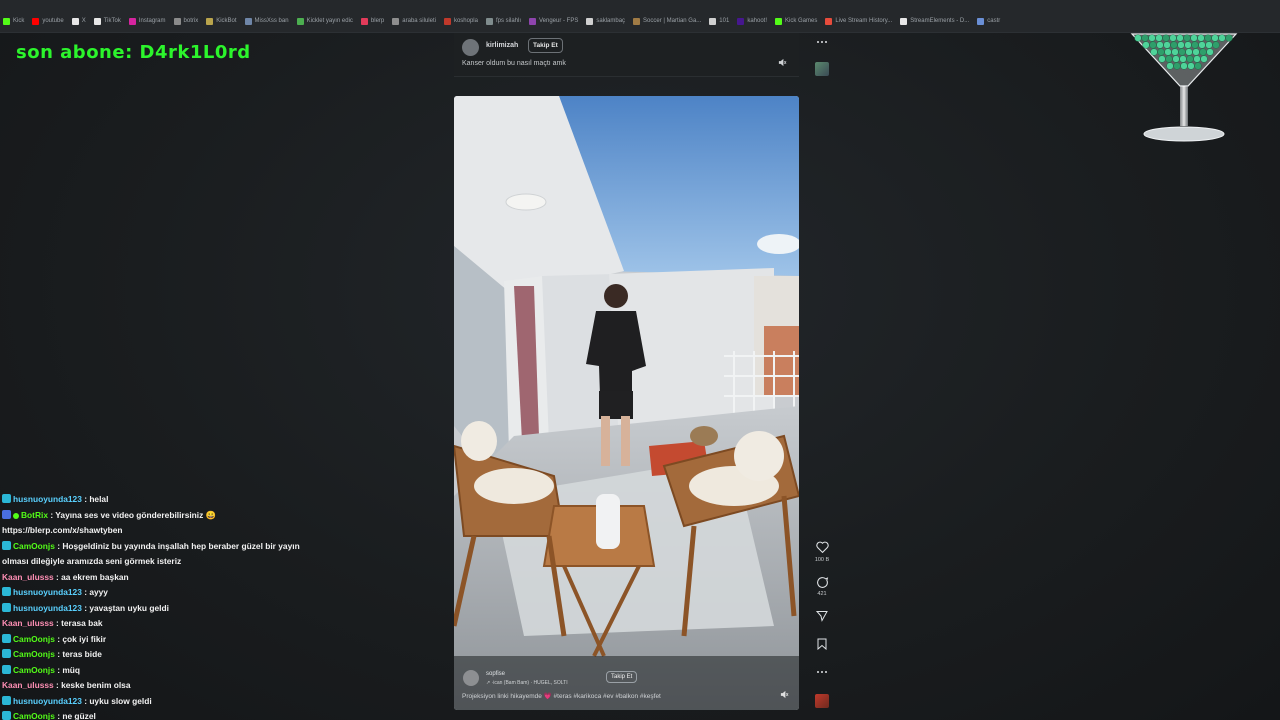 The image size is (1280, 720). What do you see at coordinates (527, 683) in the screenshot?
I see `music-info: ↗ ·ican (Bam Bam) · HUGEL, SOLTI` at bounding box center [527, 683].